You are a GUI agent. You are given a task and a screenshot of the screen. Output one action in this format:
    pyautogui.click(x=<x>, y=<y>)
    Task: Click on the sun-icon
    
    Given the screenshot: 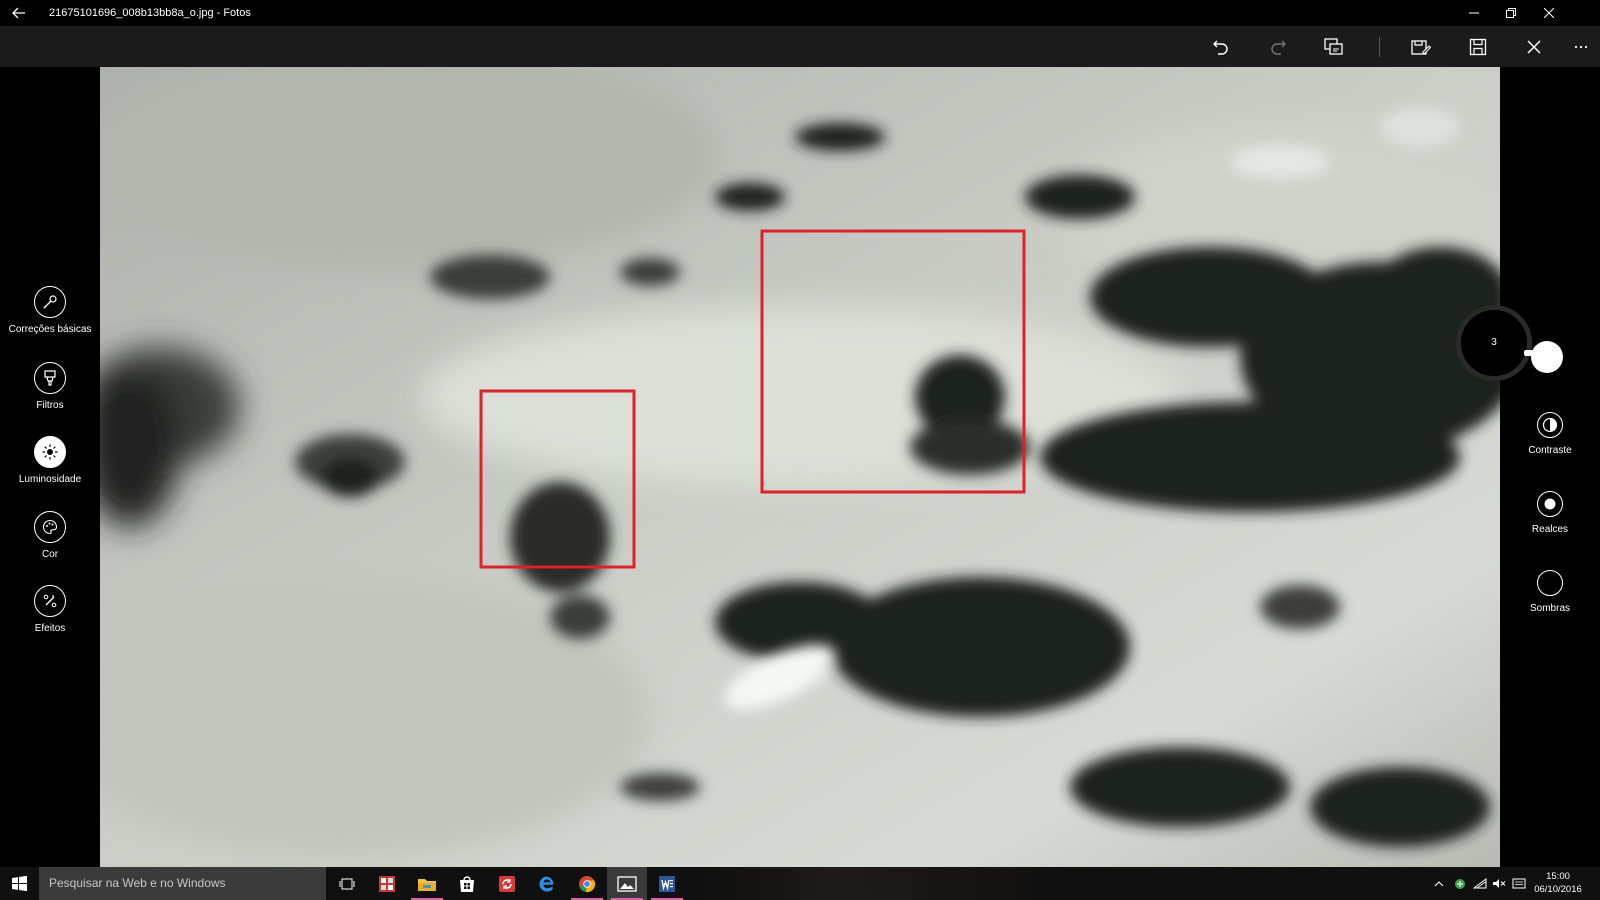 What is the action you would take?
    pyautogui.click(x=50, y=452)
    